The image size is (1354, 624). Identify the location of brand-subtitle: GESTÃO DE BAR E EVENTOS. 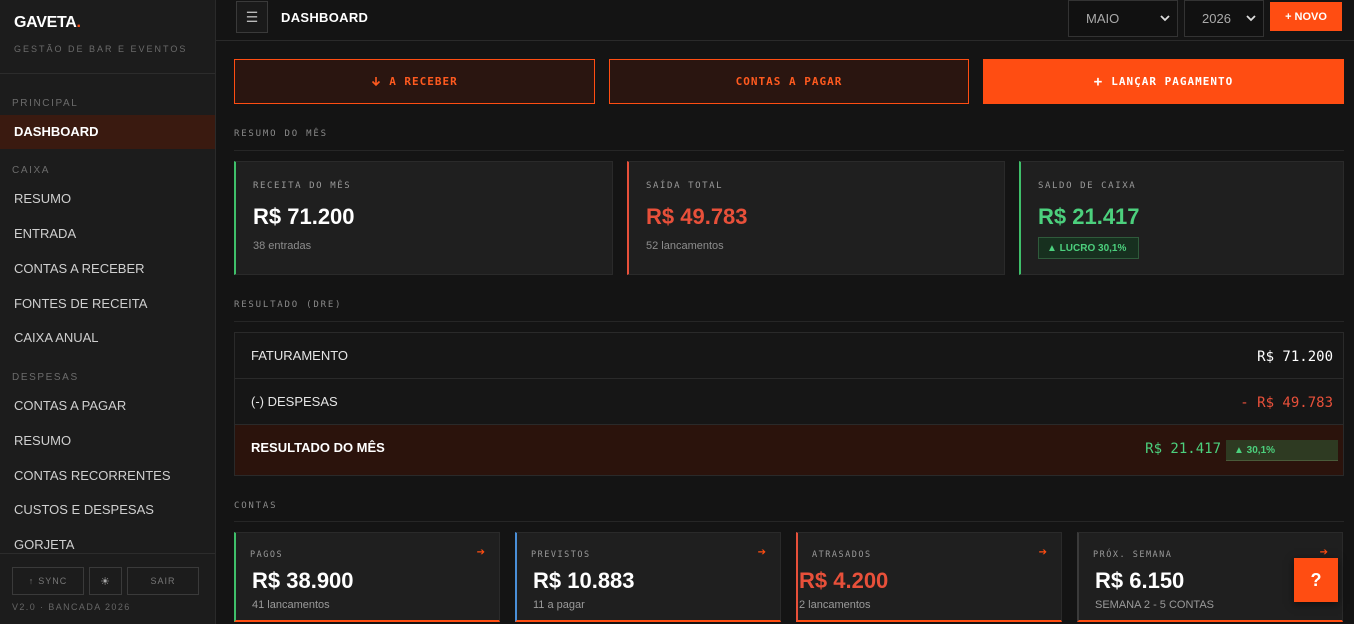
(101, 49).